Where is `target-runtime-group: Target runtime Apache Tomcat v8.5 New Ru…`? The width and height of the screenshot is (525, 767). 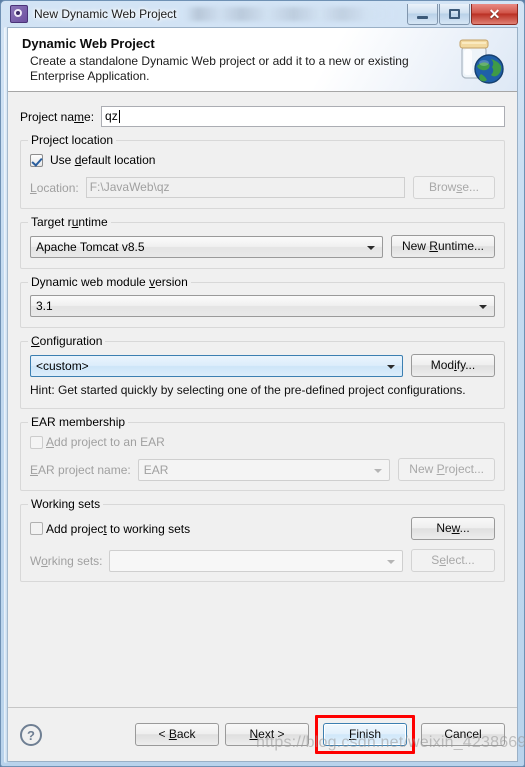 target-runtime-group: Target runtime Apache Tomcat v8.5 New Ru… is located at coordinates (262, 242).